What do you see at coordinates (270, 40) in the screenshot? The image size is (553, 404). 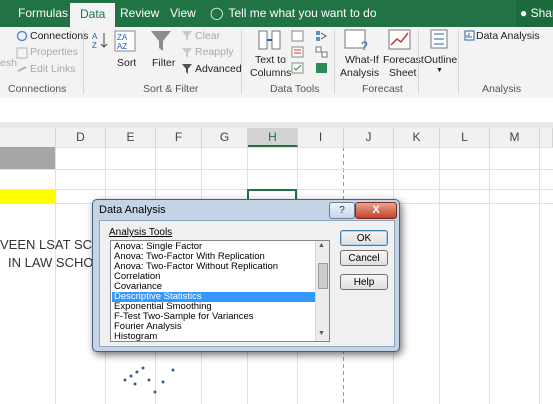 I see `text-to-columns-icon` at bounding box center [270, 40].